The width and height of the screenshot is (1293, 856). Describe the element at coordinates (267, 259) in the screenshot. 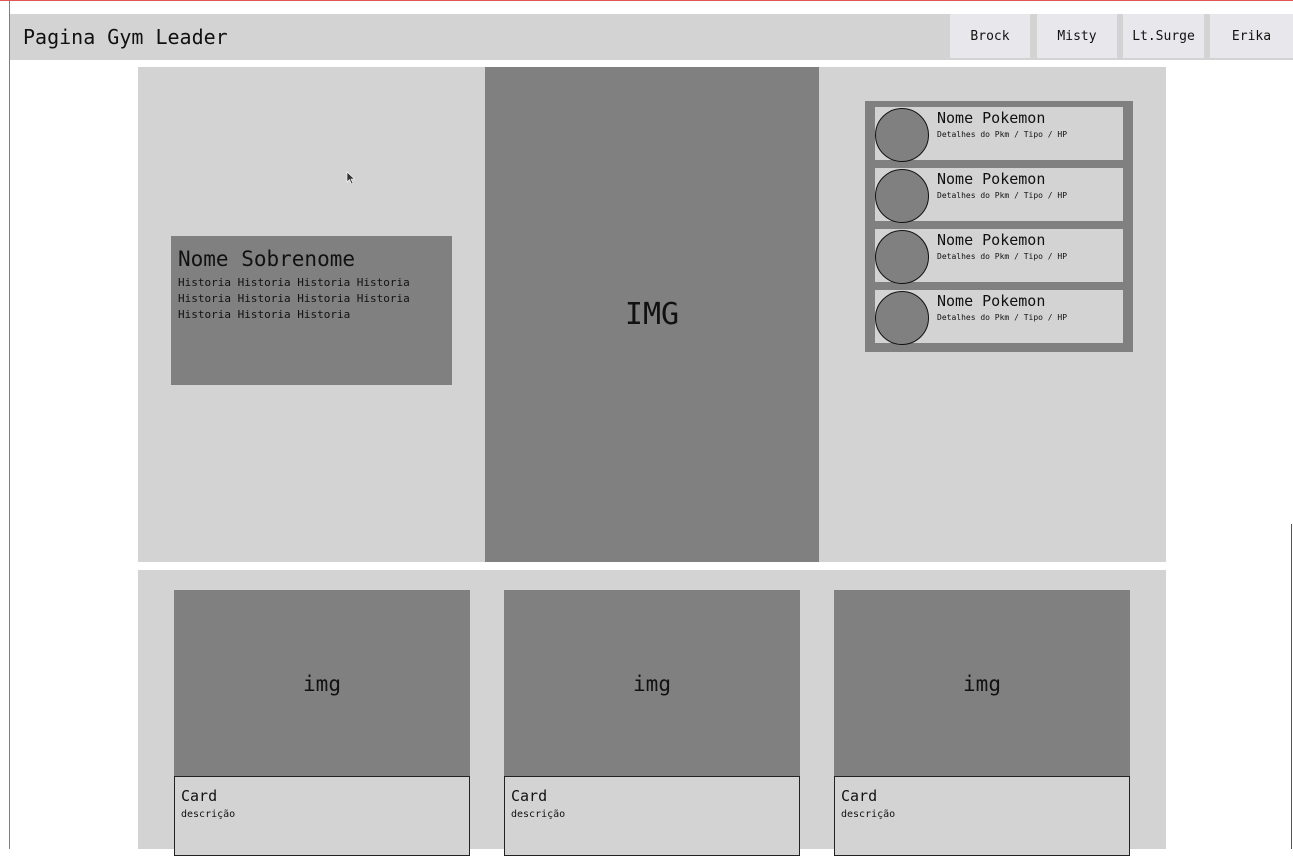

I see `leader-name: Nome Sobrenome` at that location.